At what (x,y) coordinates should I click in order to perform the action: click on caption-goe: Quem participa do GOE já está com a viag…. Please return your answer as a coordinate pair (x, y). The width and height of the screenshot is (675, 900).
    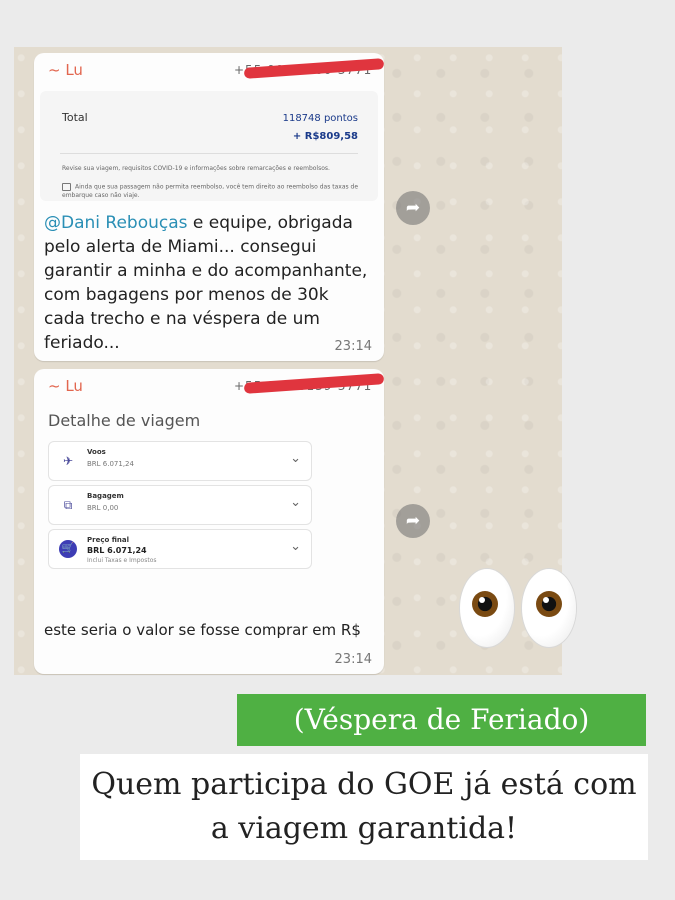
    Looking at the image, I should click on (364, 807).